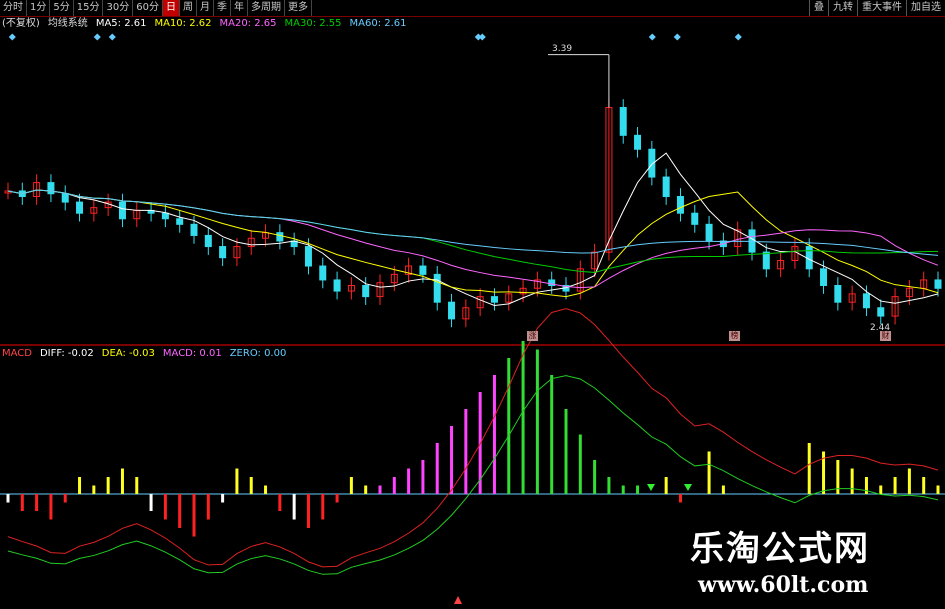  I want to click on watermark: 乐淘公式网 www.60lt.com, so click(810, 559).